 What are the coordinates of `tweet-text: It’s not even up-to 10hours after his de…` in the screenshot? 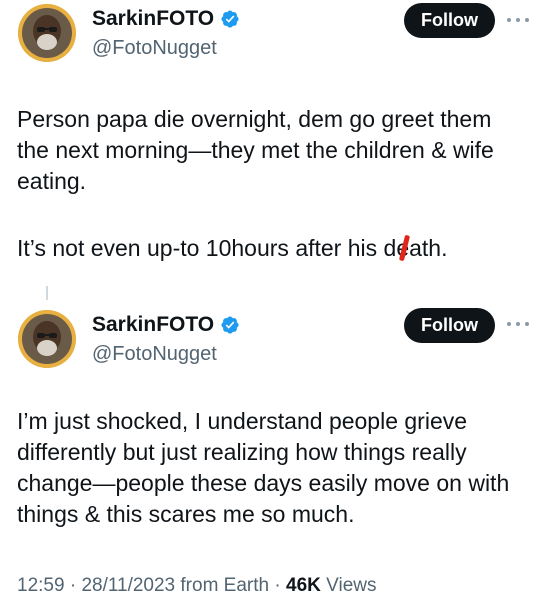 It's located at (273, 248).